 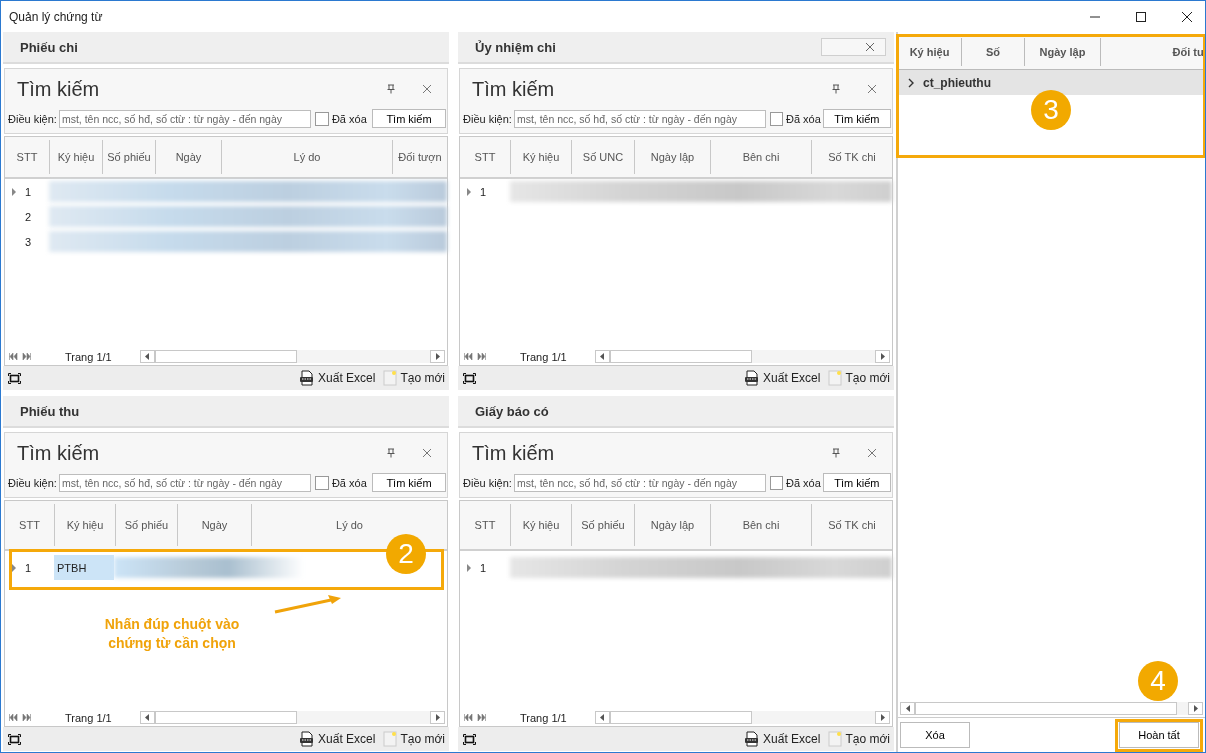 I want to click on panel-title: Ủy nhiệm chi, so click(x=515, y=47).